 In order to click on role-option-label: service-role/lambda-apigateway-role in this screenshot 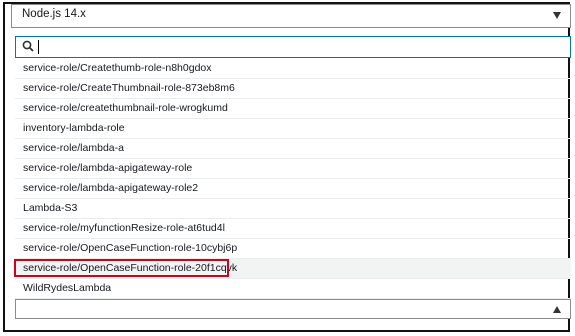, I will do `click(108, 168)`.